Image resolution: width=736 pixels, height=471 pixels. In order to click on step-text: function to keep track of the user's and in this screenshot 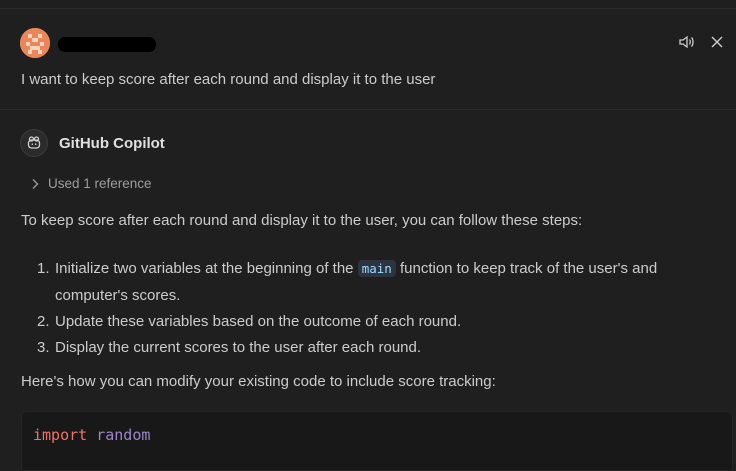, I will do `click(526, 268)`.